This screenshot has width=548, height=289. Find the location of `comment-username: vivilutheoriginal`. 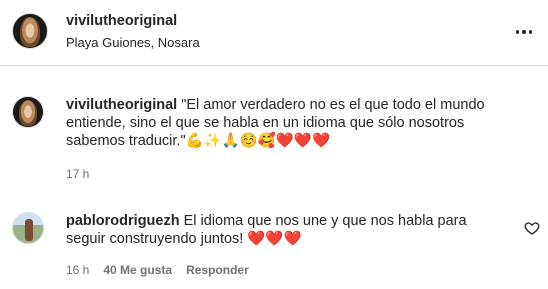

comment-username: vivilutheoriginal is located at coordinates (121, 105).